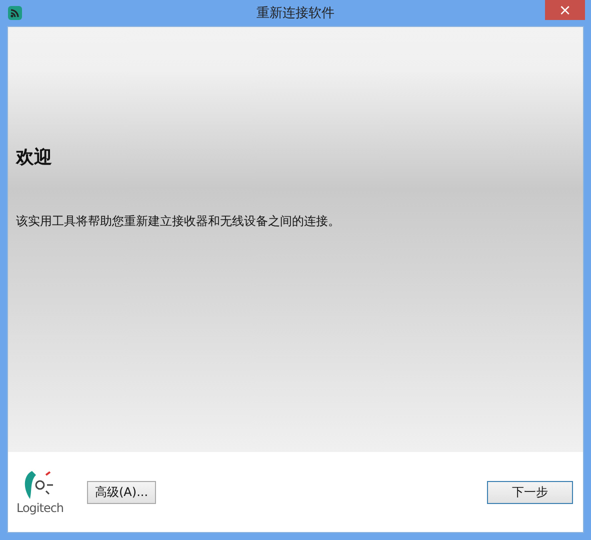  I want to click on next-button: 下一步, so click(530, 492).